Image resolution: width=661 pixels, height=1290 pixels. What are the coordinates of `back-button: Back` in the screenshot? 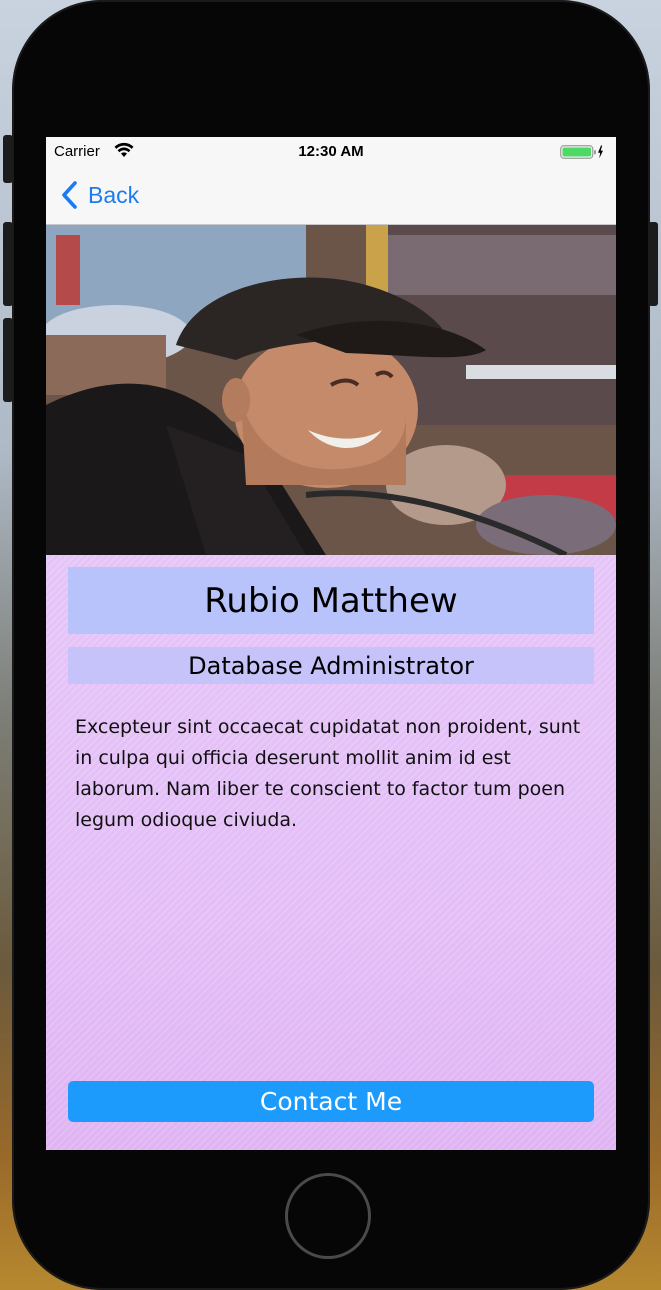 It's located at (99, 195).